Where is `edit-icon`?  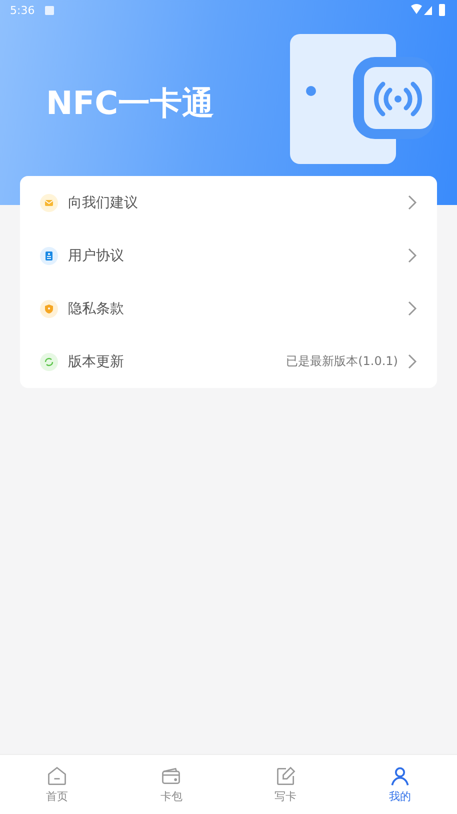 edit-icon is located at coordinates (285, 776).